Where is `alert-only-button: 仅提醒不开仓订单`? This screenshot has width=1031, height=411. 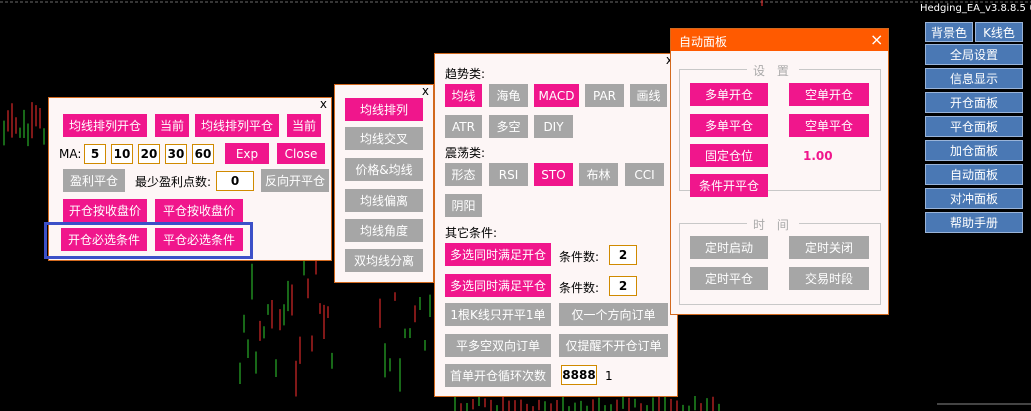 alert-only-button: 仅提醒不开仓订单 is located at coordinates (613, 345).